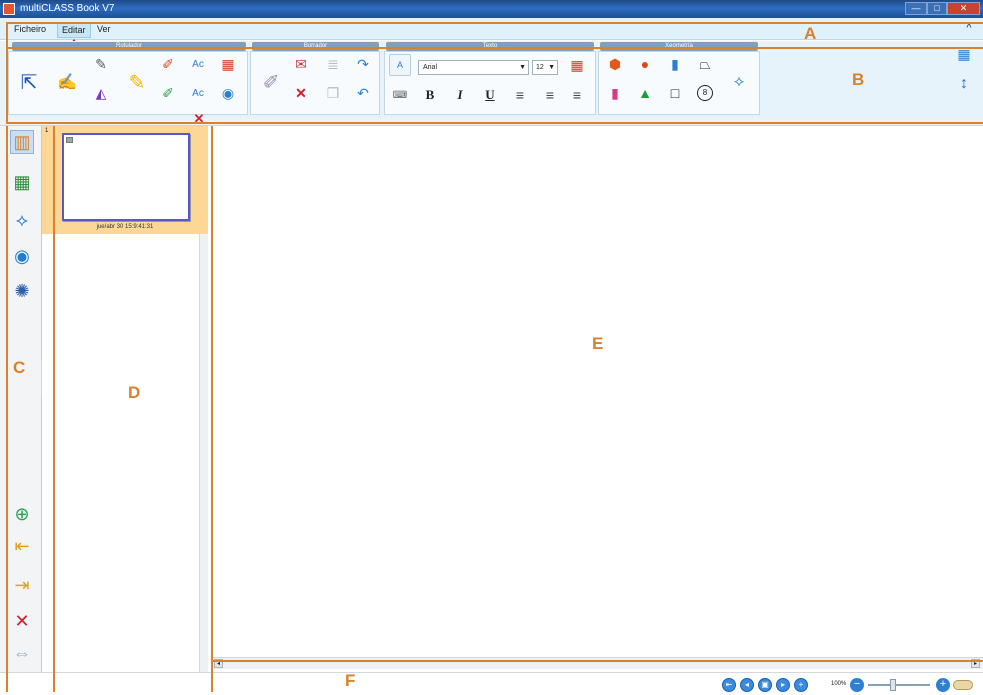  What do you see at coordinates (810, 33) in the screenshot?
I see `annotation-label-a: A` at bounding box center [810, 33].